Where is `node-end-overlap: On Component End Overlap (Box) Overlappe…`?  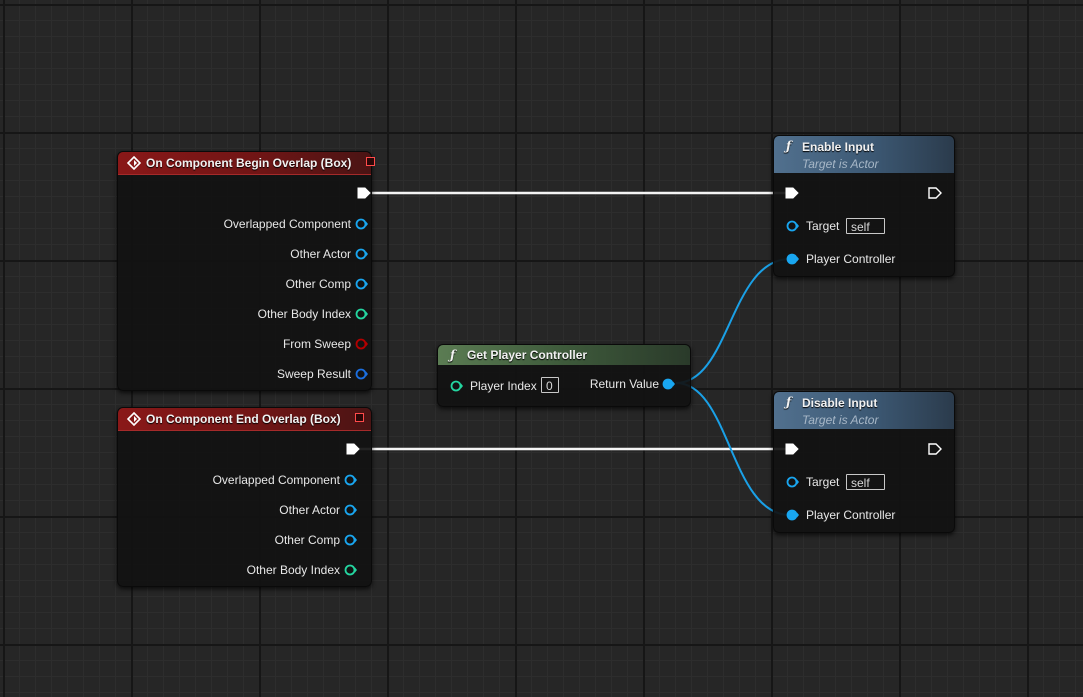 node-end-overlap: On Component End Overlap (Box) Overlappe… is located at coordinates (244, 497).